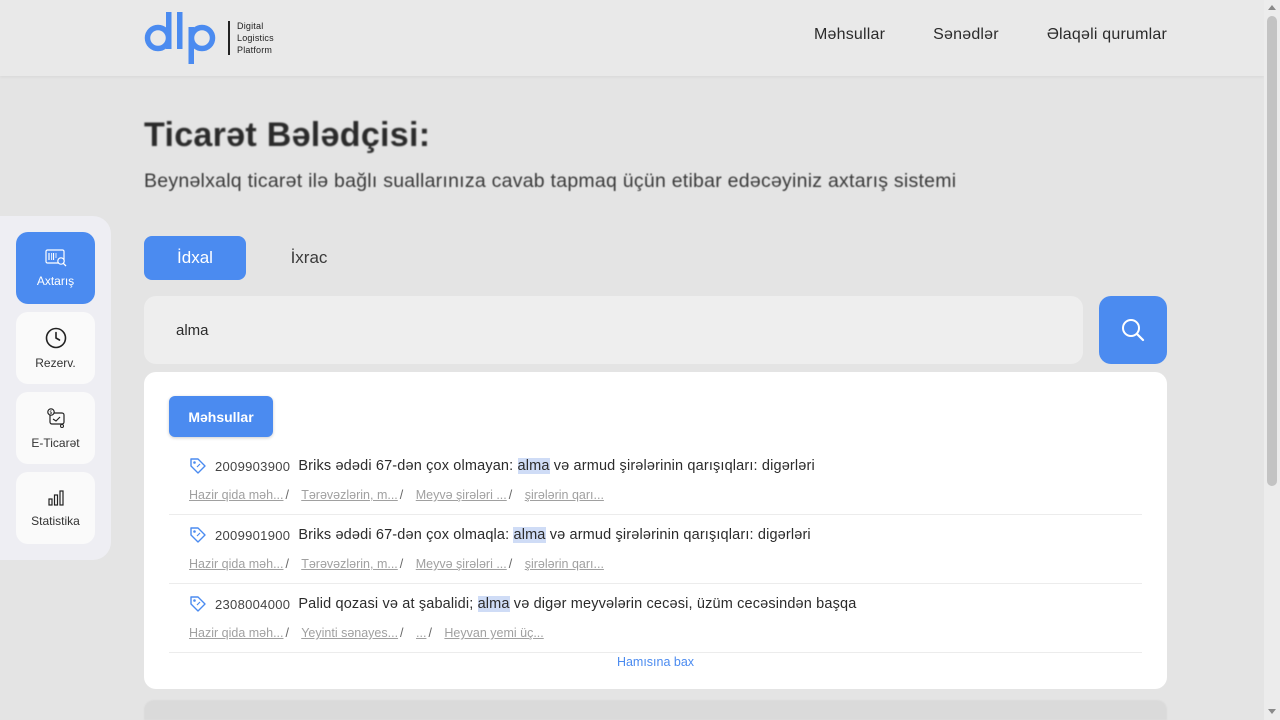 The image size is (1280, 720). Describe the element at coordinates (613, 330) in the screenshot. I see `search-input: alma` at that location.